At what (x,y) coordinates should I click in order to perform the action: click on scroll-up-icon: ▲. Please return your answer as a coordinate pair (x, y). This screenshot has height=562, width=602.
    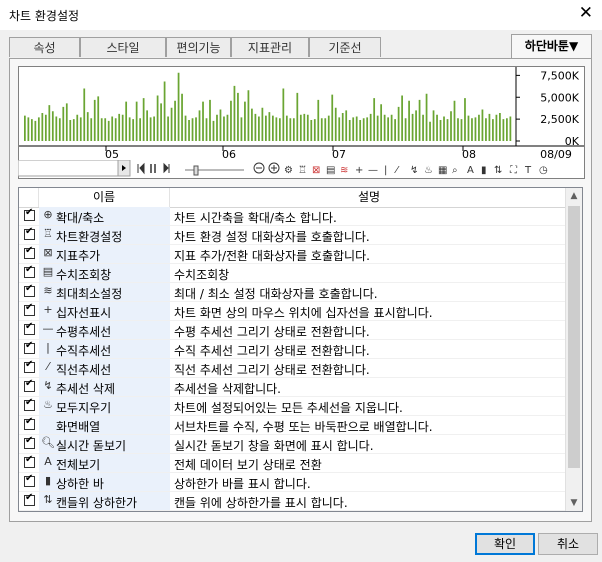
    Looking at the image, I should click on (574, 196).